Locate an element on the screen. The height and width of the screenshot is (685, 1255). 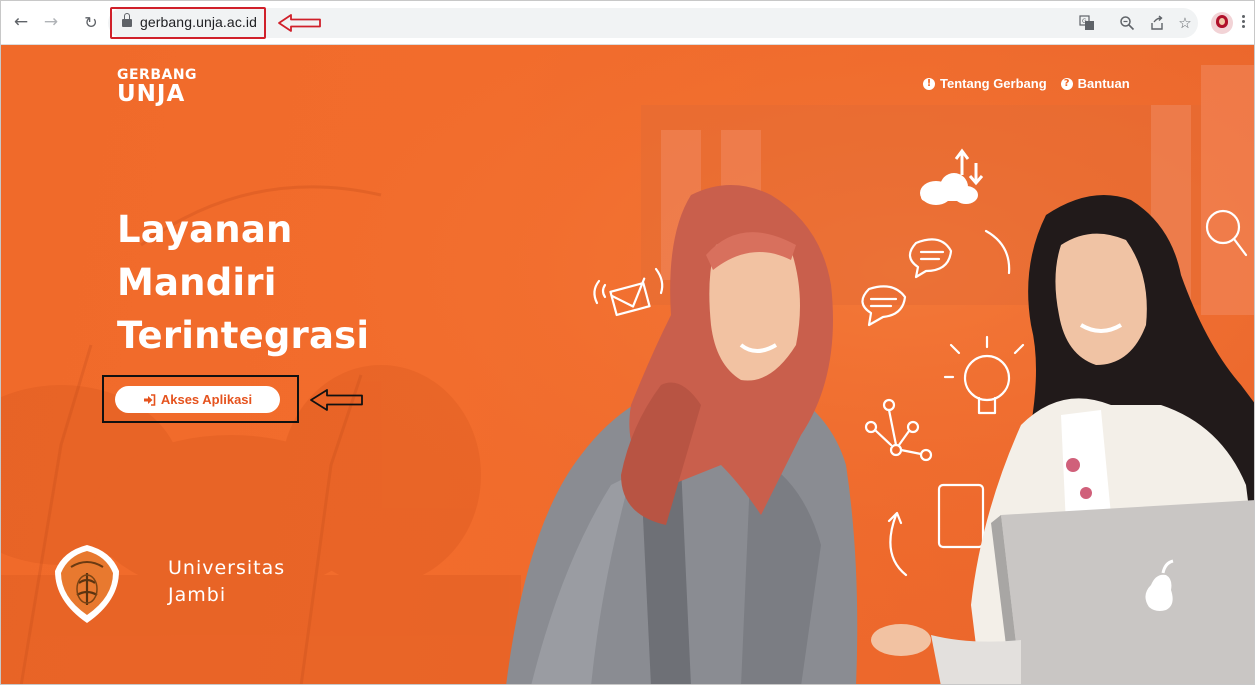
profile-avatar is located at coordinates (1222, 23).